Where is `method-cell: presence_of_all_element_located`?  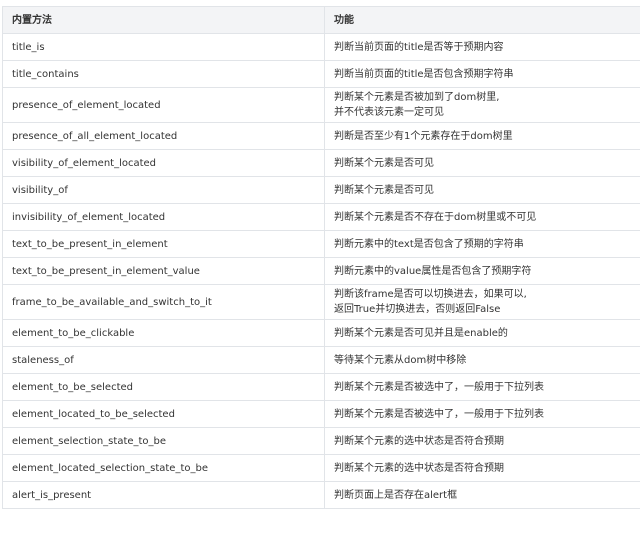
method-cell: presence_of_all_element_located is located at coordinates (163, 136).